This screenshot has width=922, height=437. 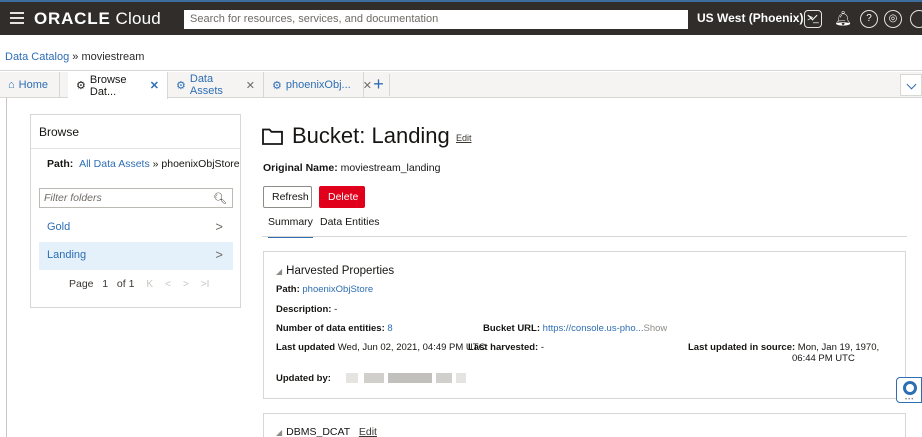 I want to click on prop-label: Last updated, so click(x=306, y=347).